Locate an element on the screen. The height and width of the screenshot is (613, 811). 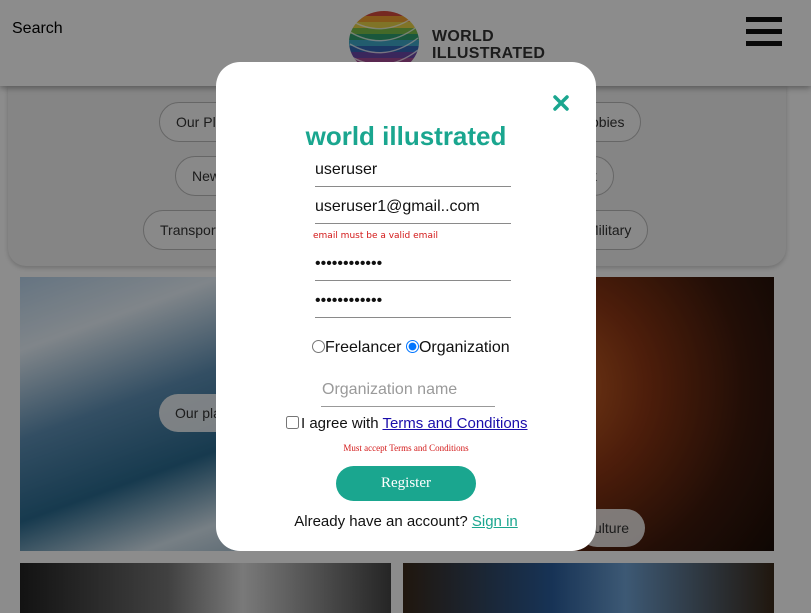
terms-agreement-row: I agree with Terms and Conditions is located at coordinates (416, 426).